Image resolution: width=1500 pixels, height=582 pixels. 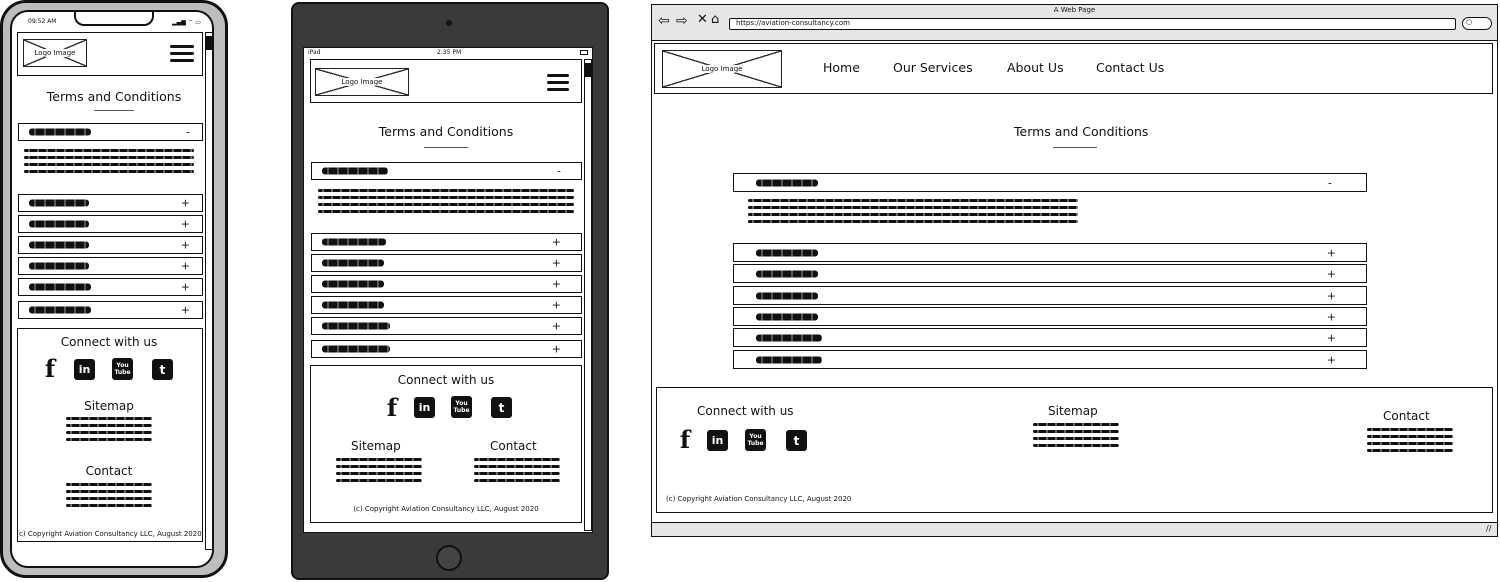 What do you see at coordinates (449, 52) in the screenshot?
I see `tablet-status-time: 2:35 PM` at bounding box center [449, 52].